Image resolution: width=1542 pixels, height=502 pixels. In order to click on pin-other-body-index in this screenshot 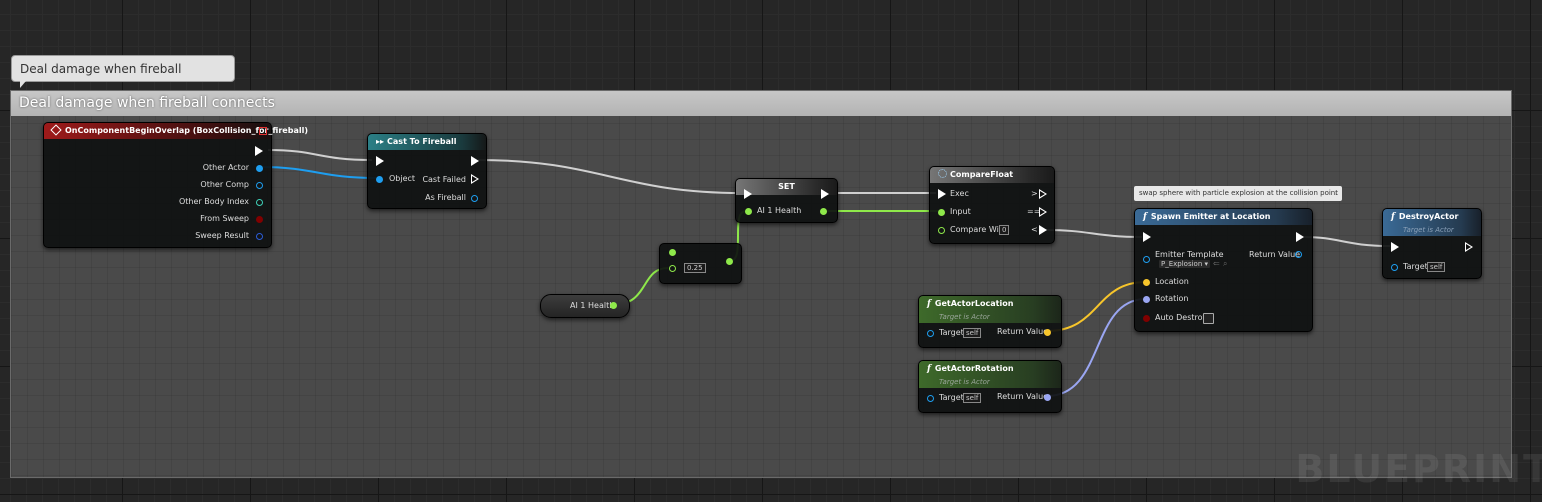, I will do `click(259, 202)`.